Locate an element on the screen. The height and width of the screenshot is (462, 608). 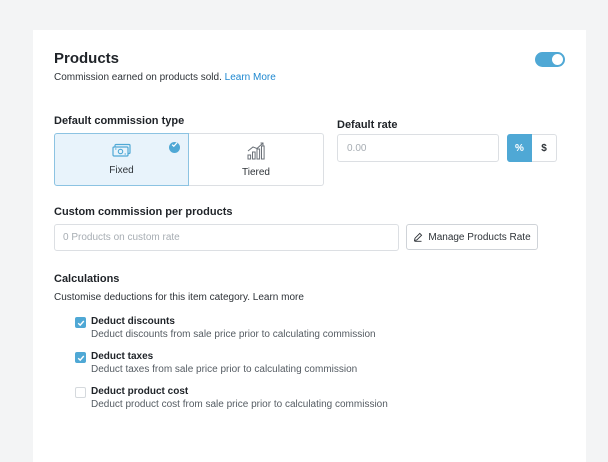
percent-unit-button: % is located at coordinates (519, 148).